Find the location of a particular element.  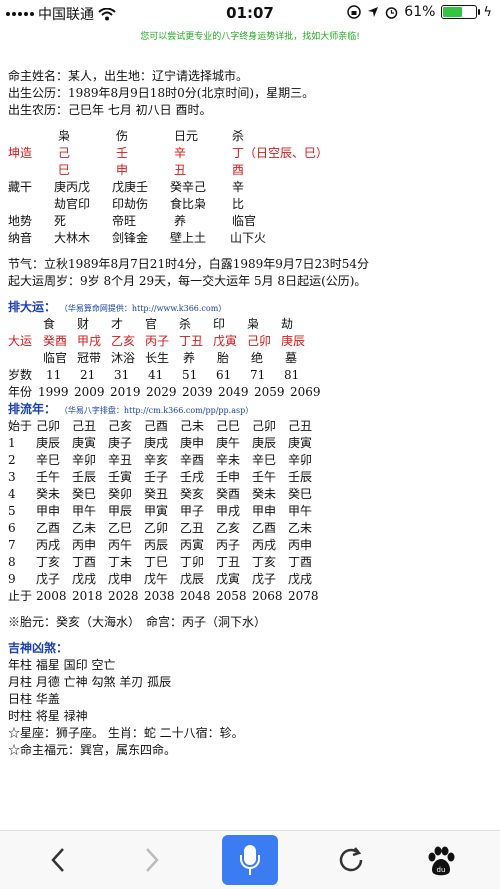

liunian-ganzhi: 乙巳 is located at coordinates (120, 528).